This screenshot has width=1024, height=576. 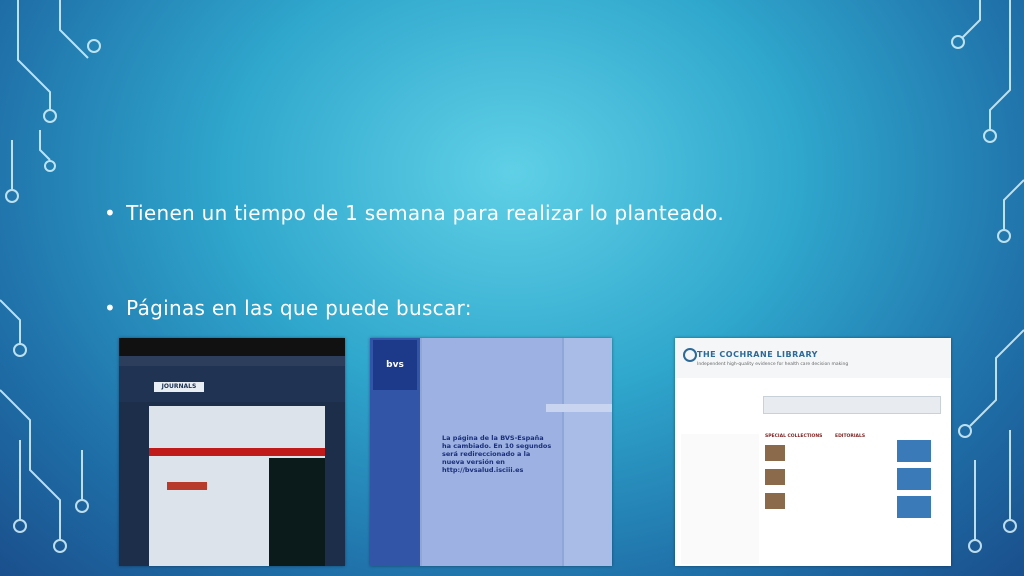 I want to click on browser-topbar, so click(x=232, y=347).